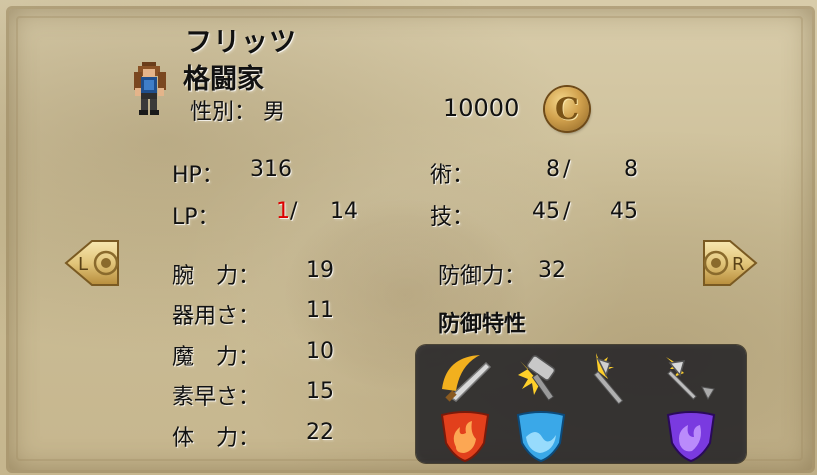 This screenshot has width=817, height=475. I want to click on dark-shield-icon, so click(691, 435).